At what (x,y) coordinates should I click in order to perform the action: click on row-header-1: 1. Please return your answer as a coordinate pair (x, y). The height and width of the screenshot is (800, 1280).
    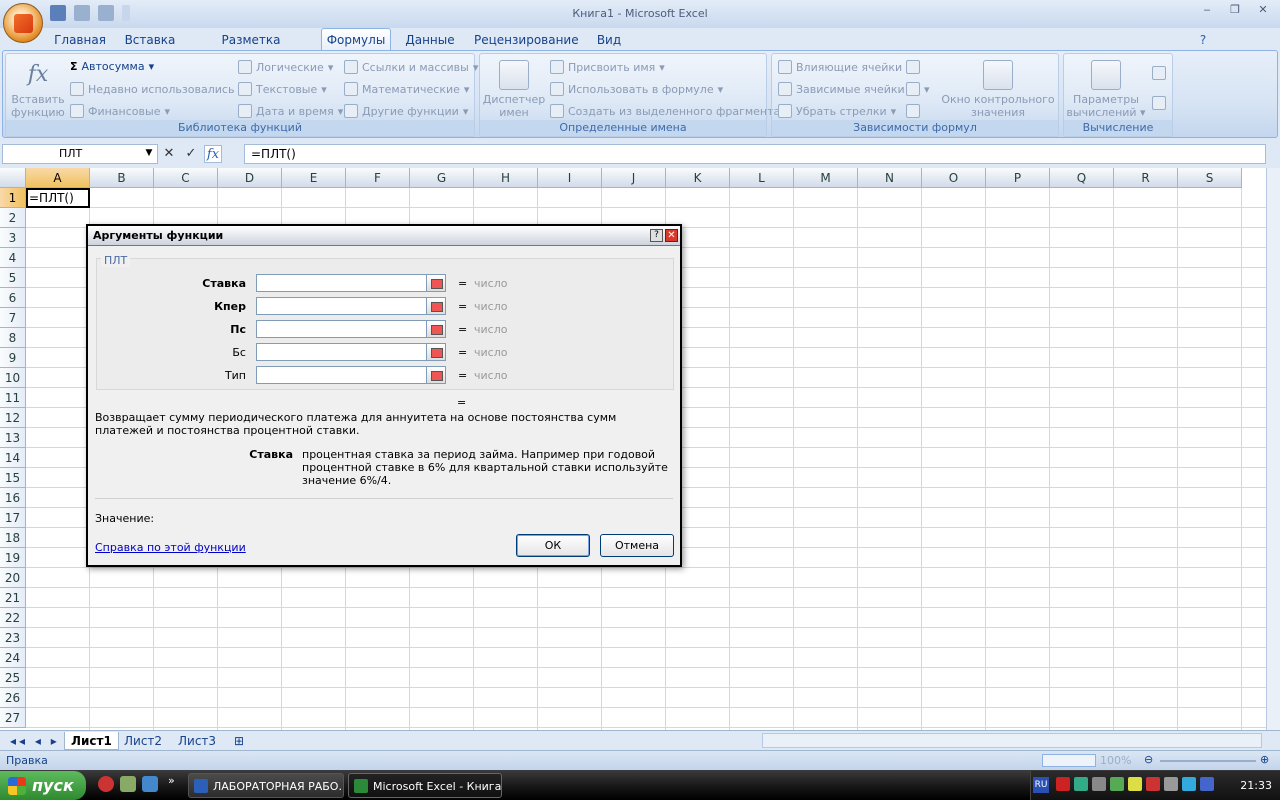
    Looking at the image, I should click on (13, 198).